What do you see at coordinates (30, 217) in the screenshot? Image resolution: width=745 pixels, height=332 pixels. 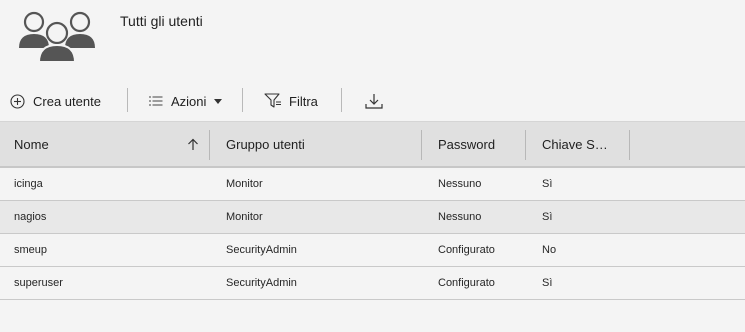 I see `cell-name: nagios` at bounding box center [30, 217].